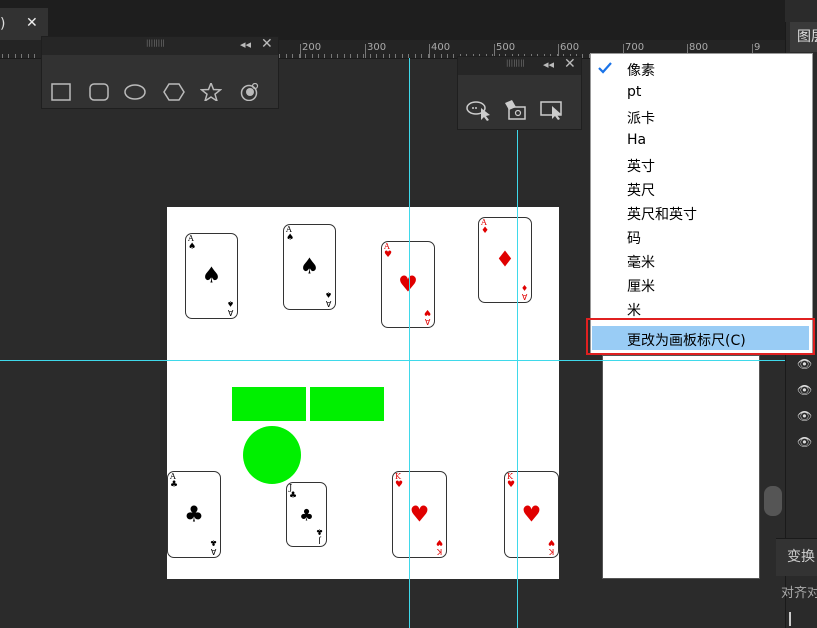 Image resolution: width=817 pixels, height=628 pixels. I want to click on menu-item-pt: pt, so click(634, 92).